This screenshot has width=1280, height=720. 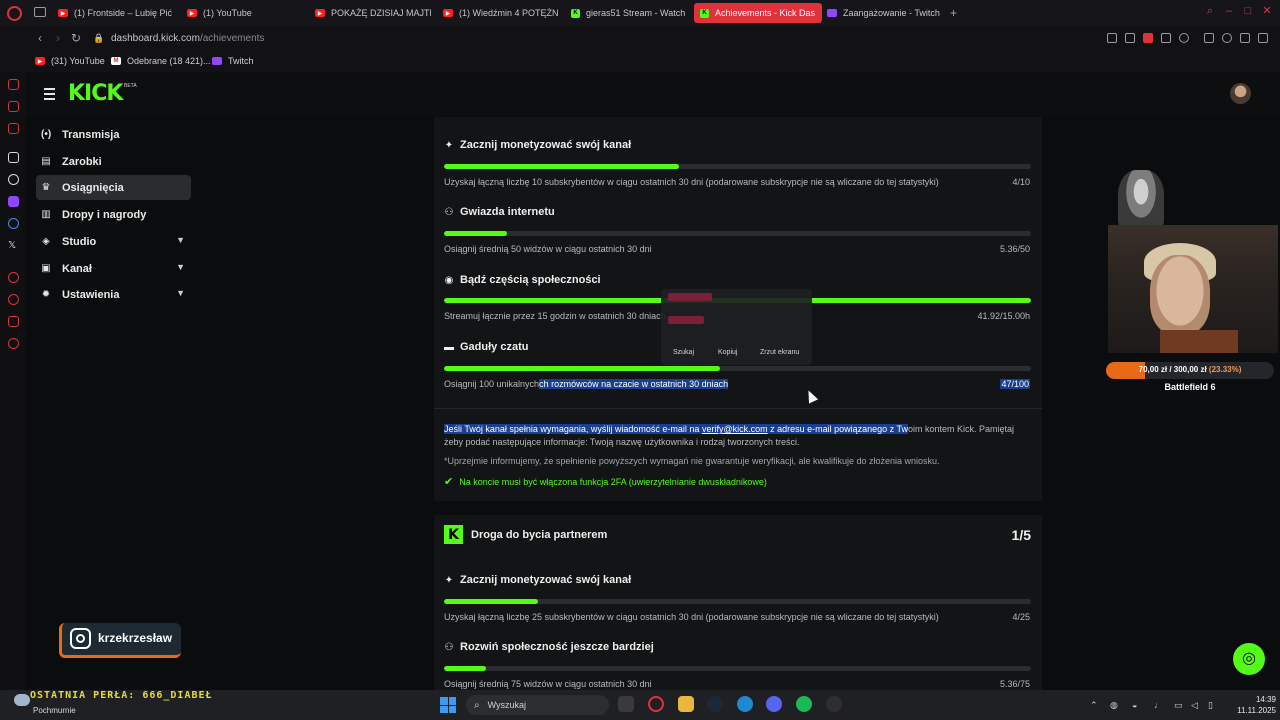 I want to click on bookmark-twitch: Twitch, so click(x=233, y=61).